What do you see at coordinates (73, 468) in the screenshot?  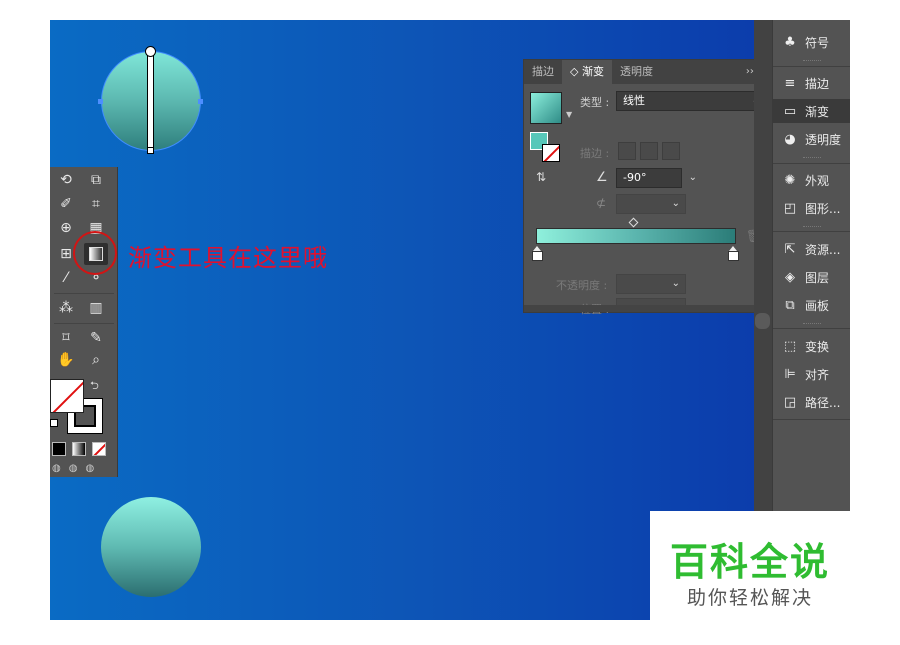 I see `draw-behind-icon: ◍` at bounding box center [73, 468].